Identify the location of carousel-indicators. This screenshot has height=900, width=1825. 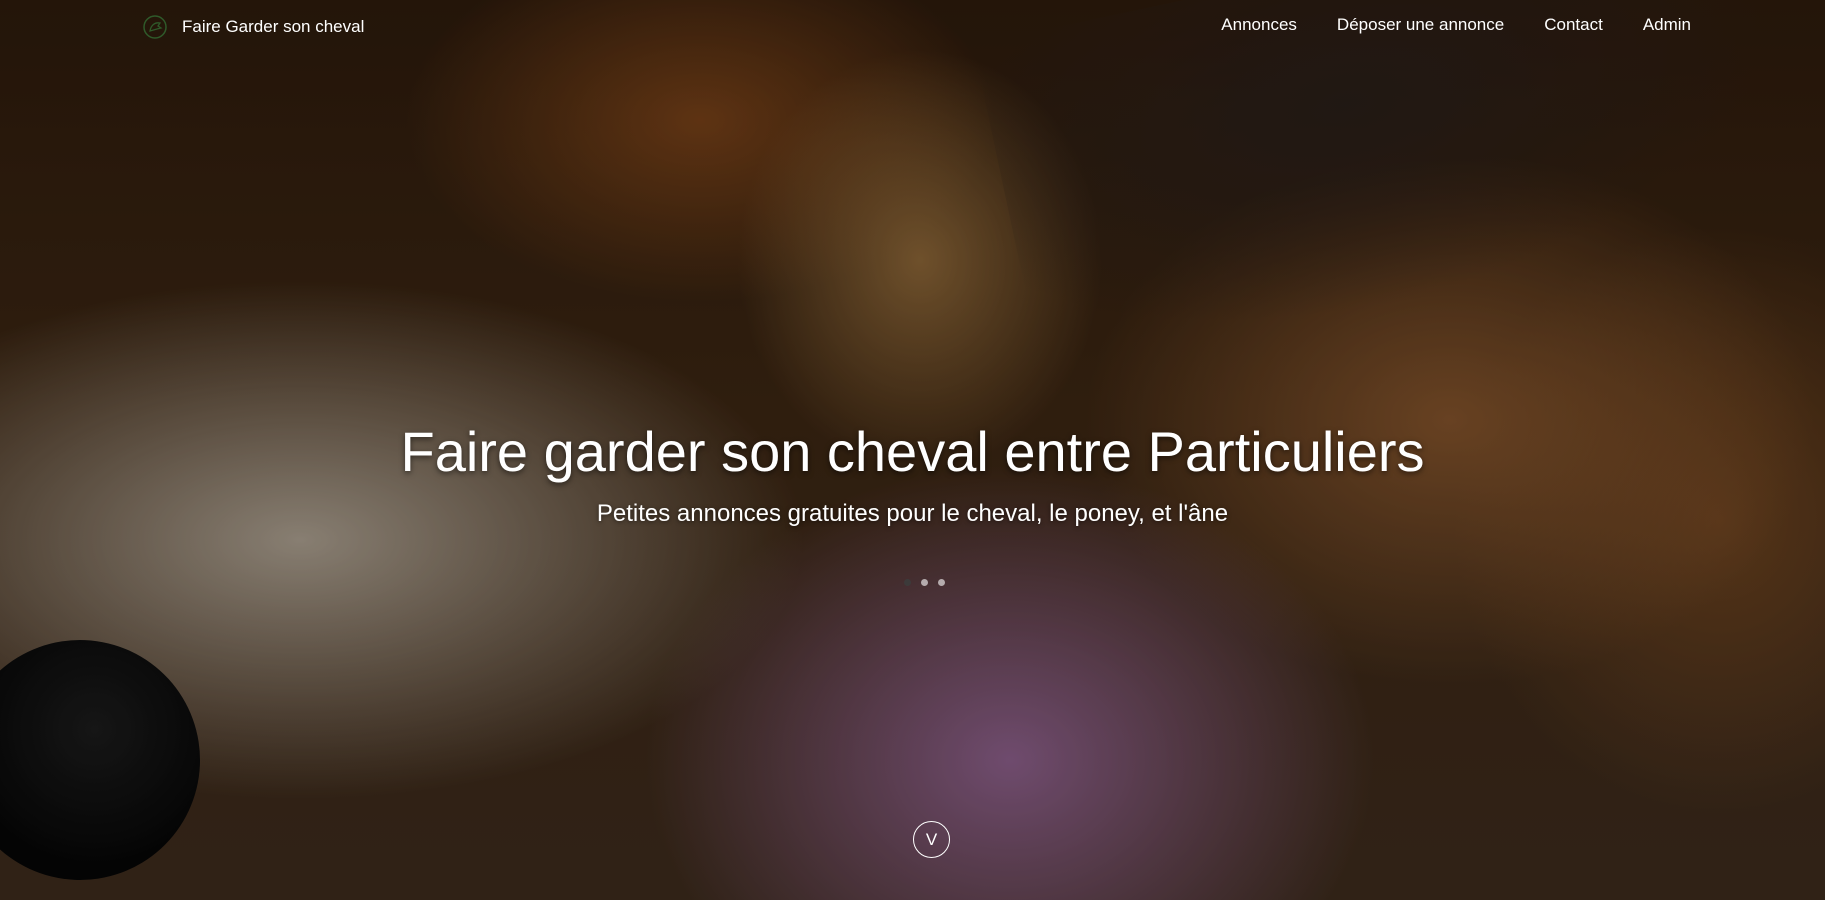
(924, 582).